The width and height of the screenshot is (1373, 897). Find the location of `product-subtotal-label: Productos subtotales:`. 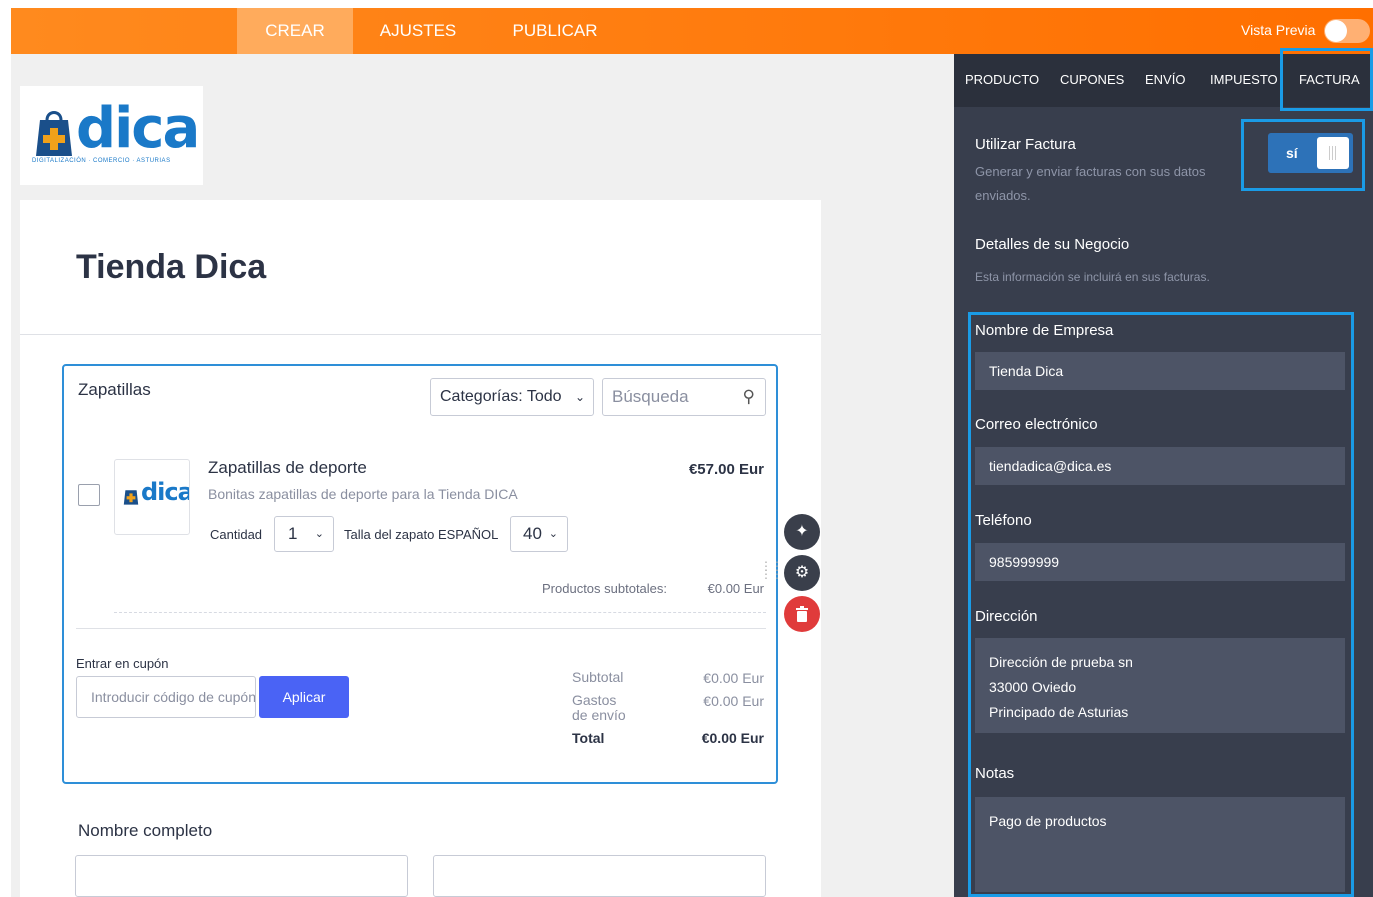

product-subtotal-label: Productos subtotales: is located at coordinates (605, 588).